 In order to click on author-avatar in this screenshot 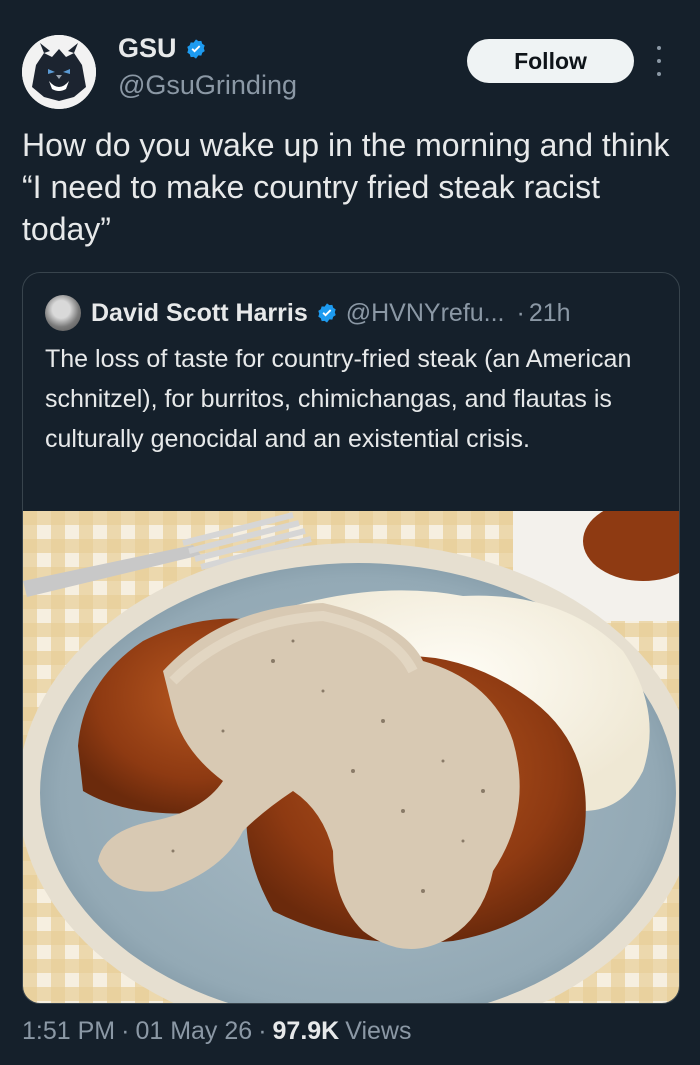, I will do `click(59, 72)`.